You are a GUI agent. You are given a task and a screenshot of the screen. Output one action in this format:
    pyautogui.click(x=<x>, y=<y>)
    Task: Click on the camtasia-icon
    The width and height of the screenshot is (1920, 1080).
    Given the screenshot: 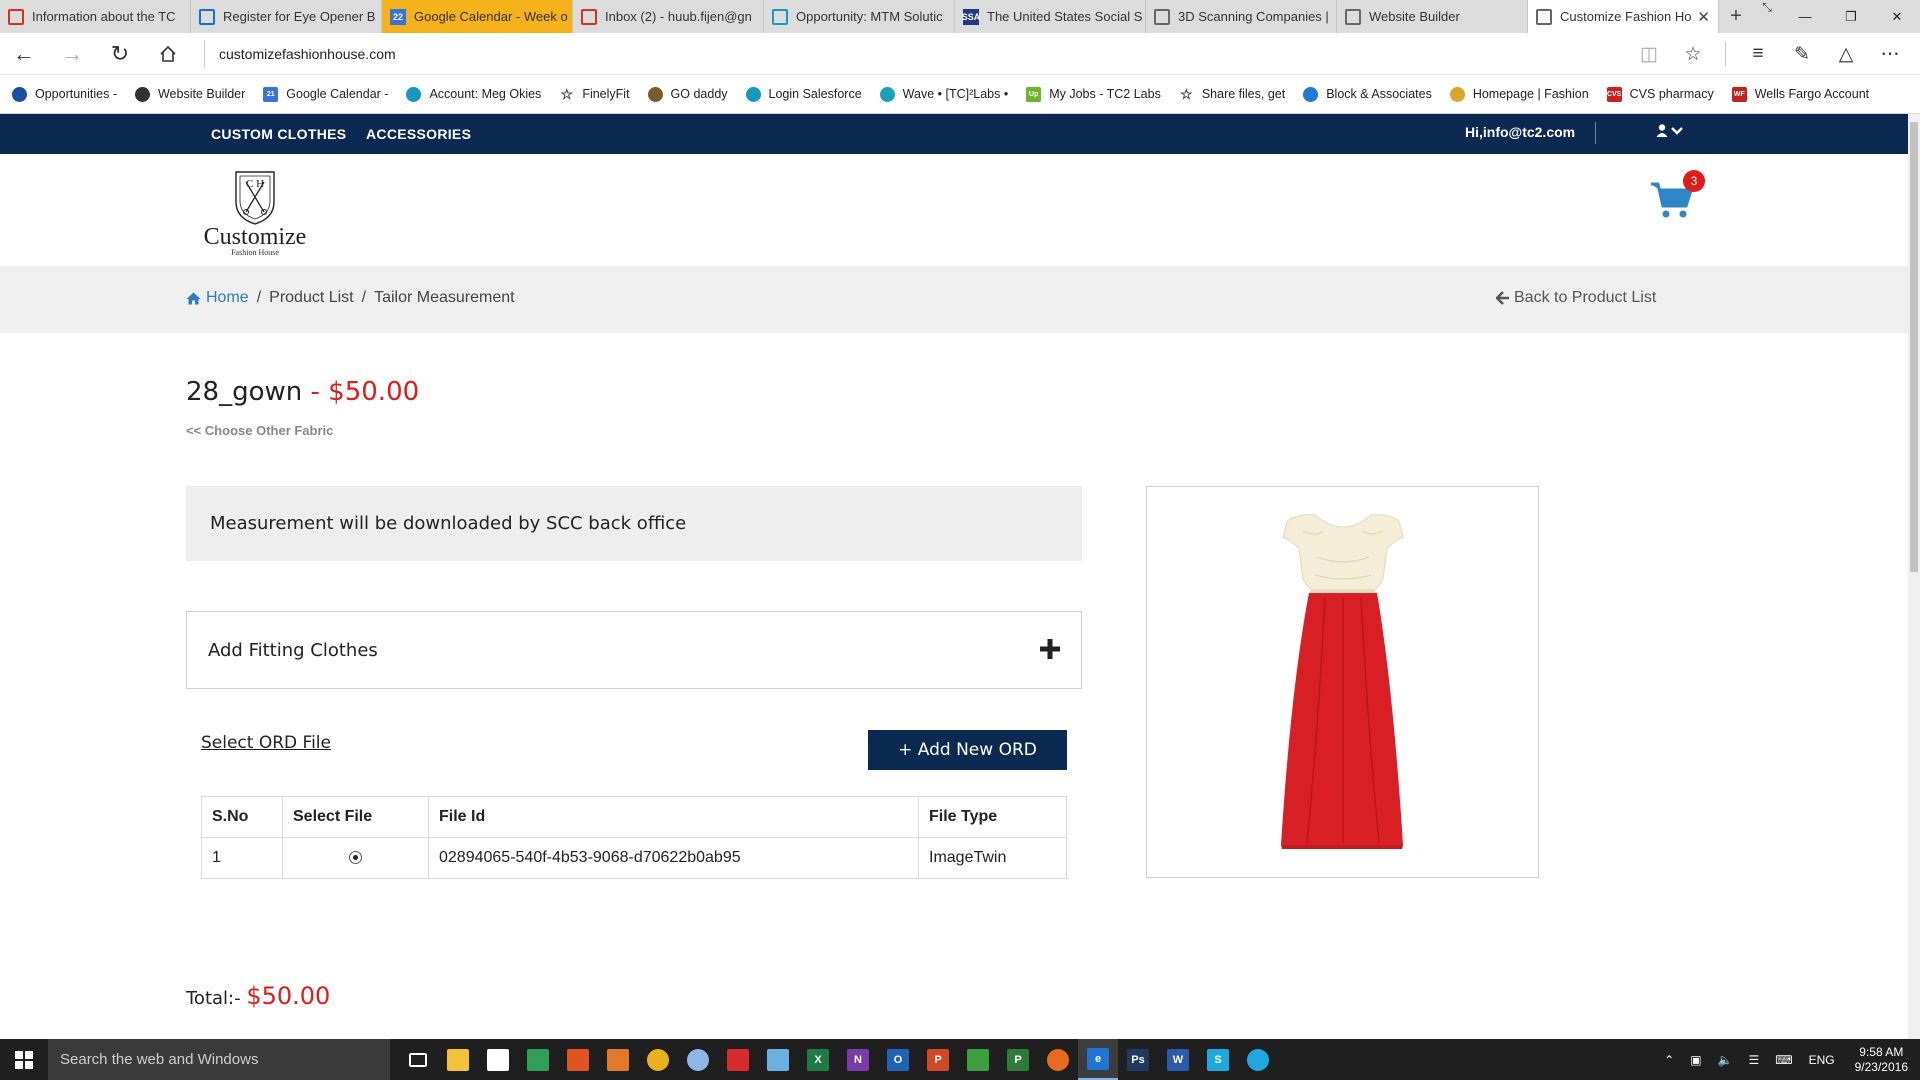 What is the action you would take?
    pyautogui.click(x=978, y=1059)
    